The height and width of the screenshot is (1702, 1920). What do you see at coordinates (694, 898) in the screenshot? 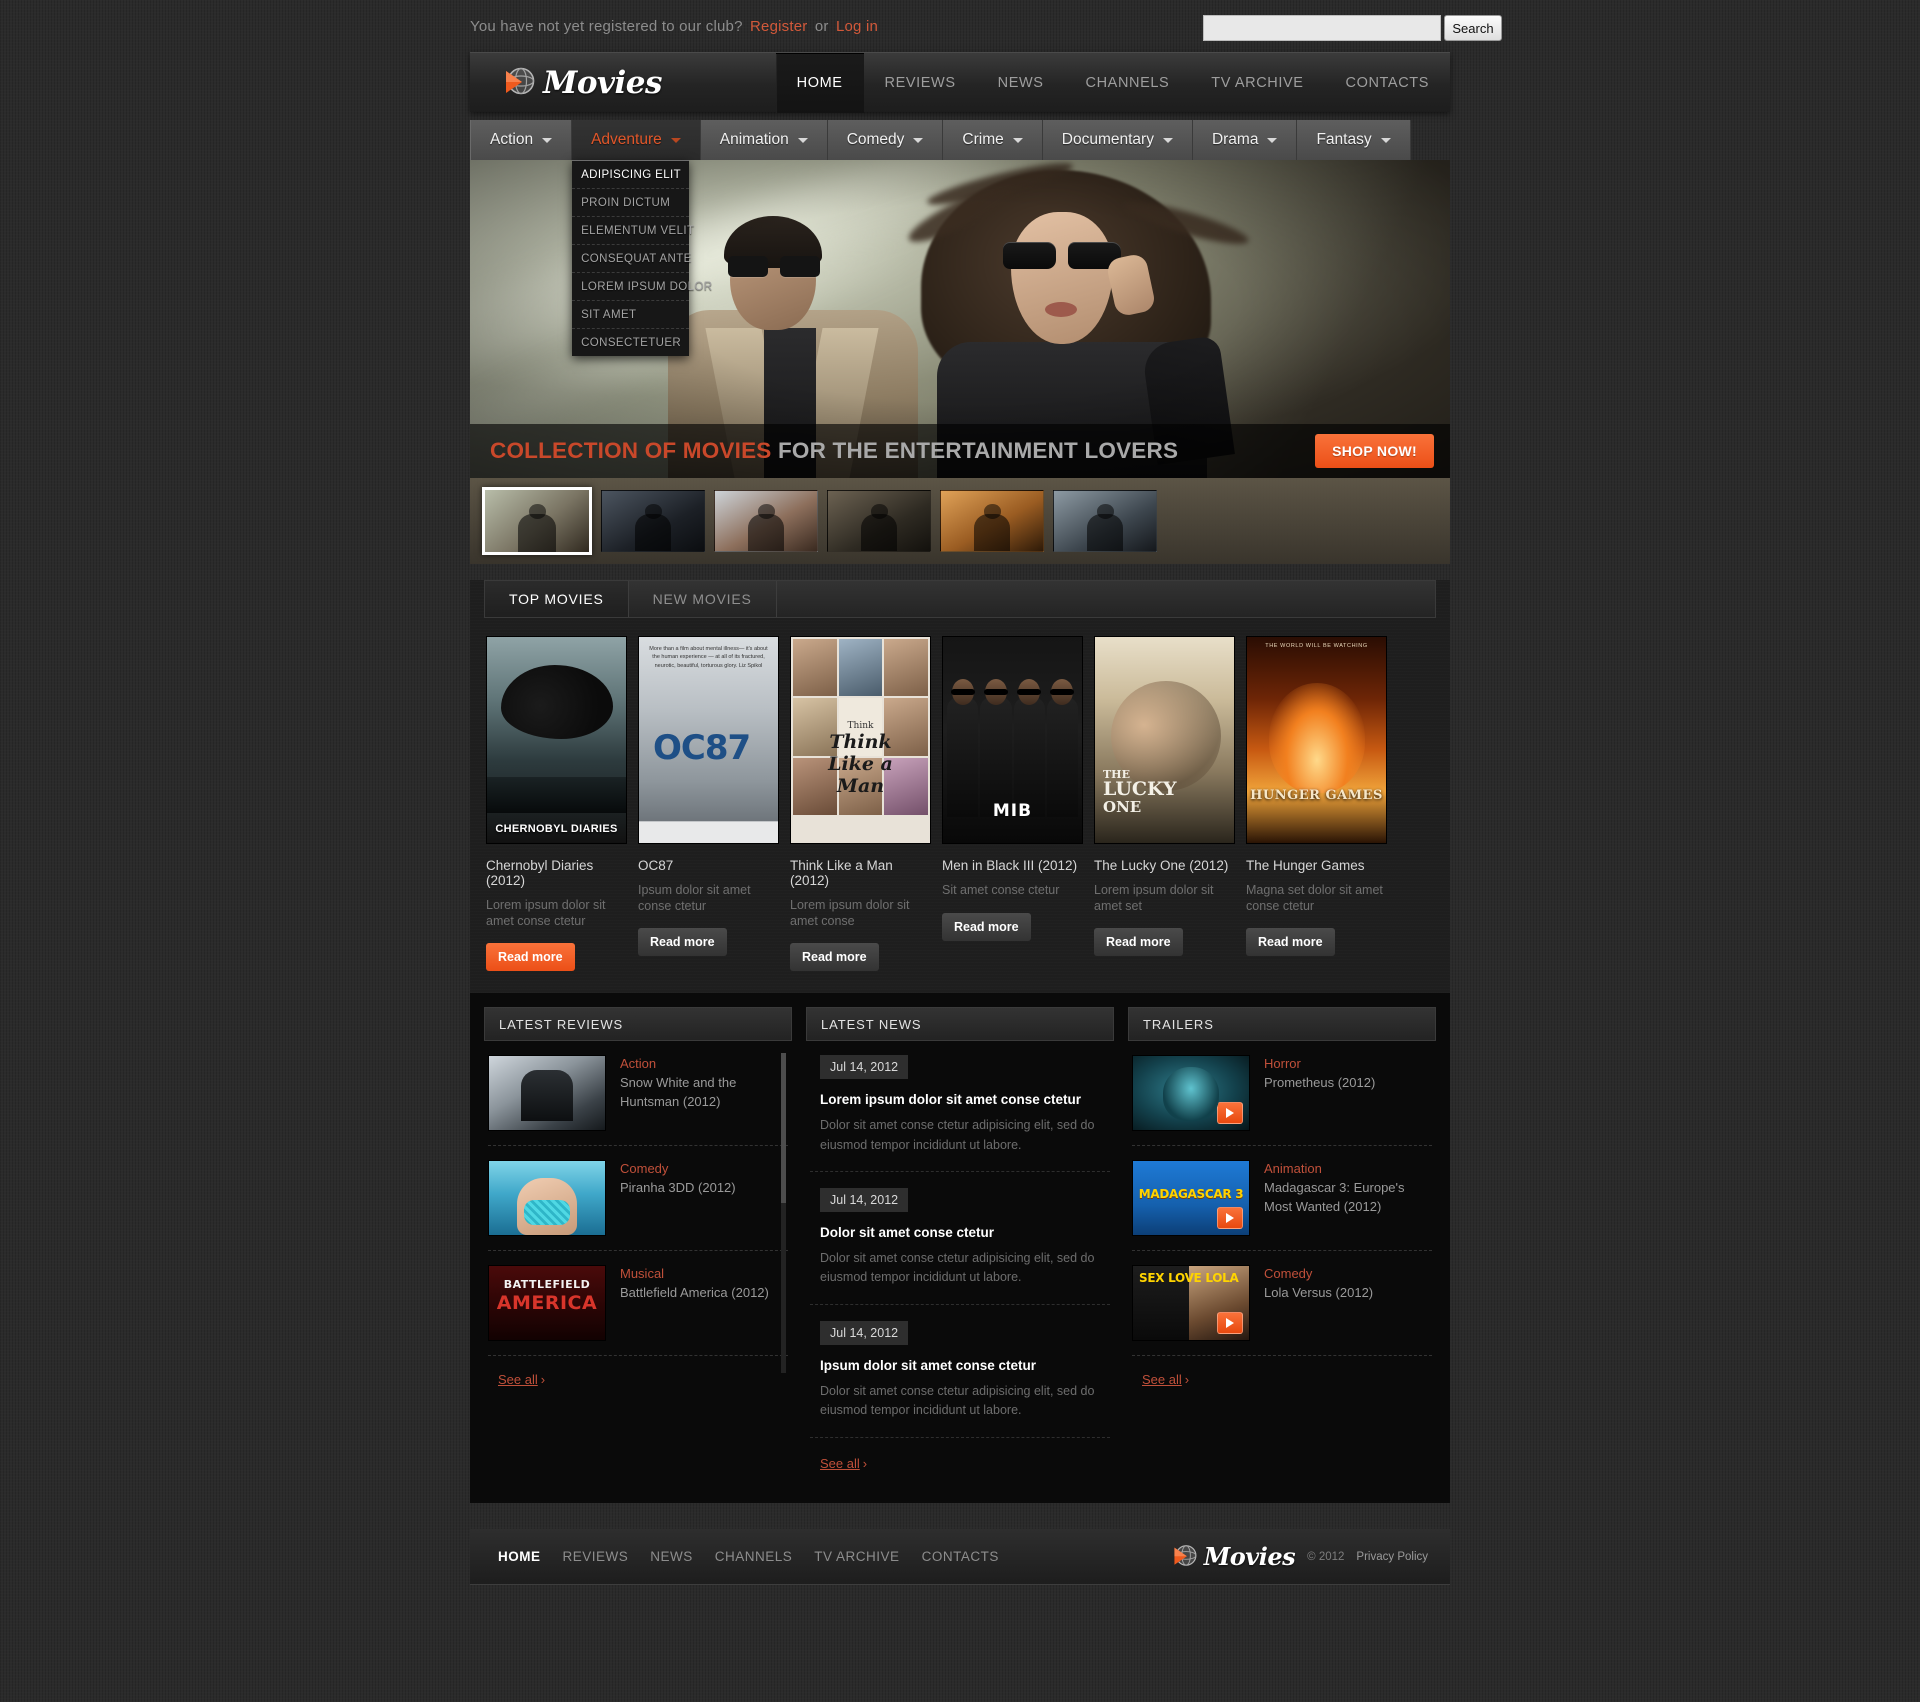
I see `movie-description: Ipsum dolor sit amet conse ctetur` at bounding box center [694, 898].